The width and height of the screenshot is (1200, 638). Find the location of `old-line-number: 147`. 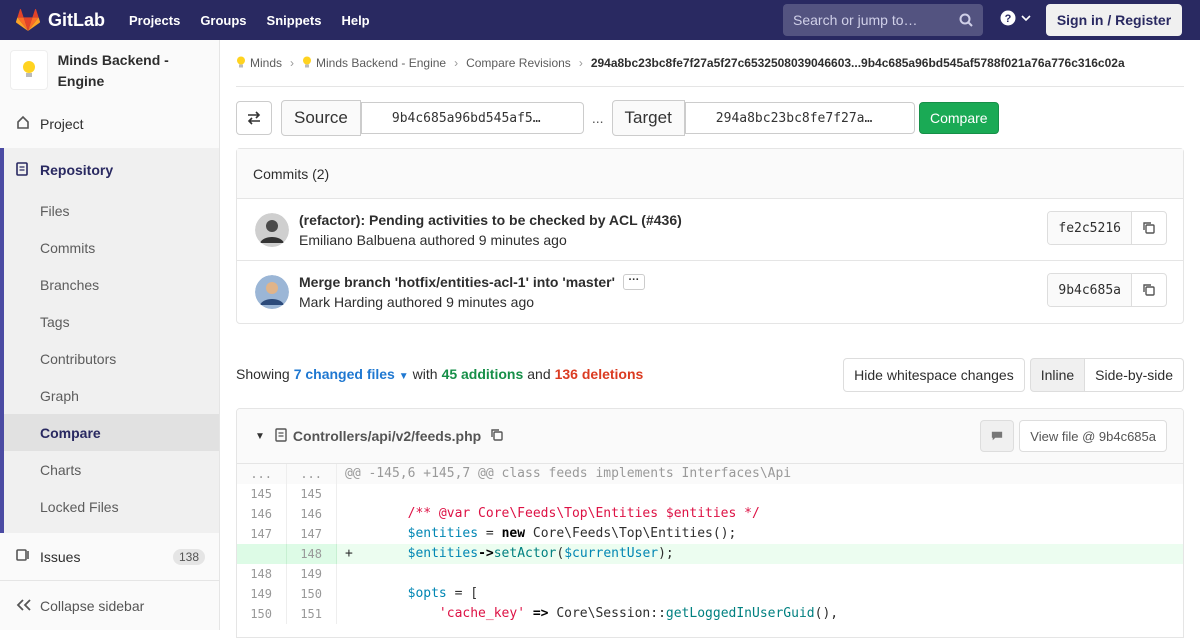

old-line-number: 147 is located at coordinates (262, 534).